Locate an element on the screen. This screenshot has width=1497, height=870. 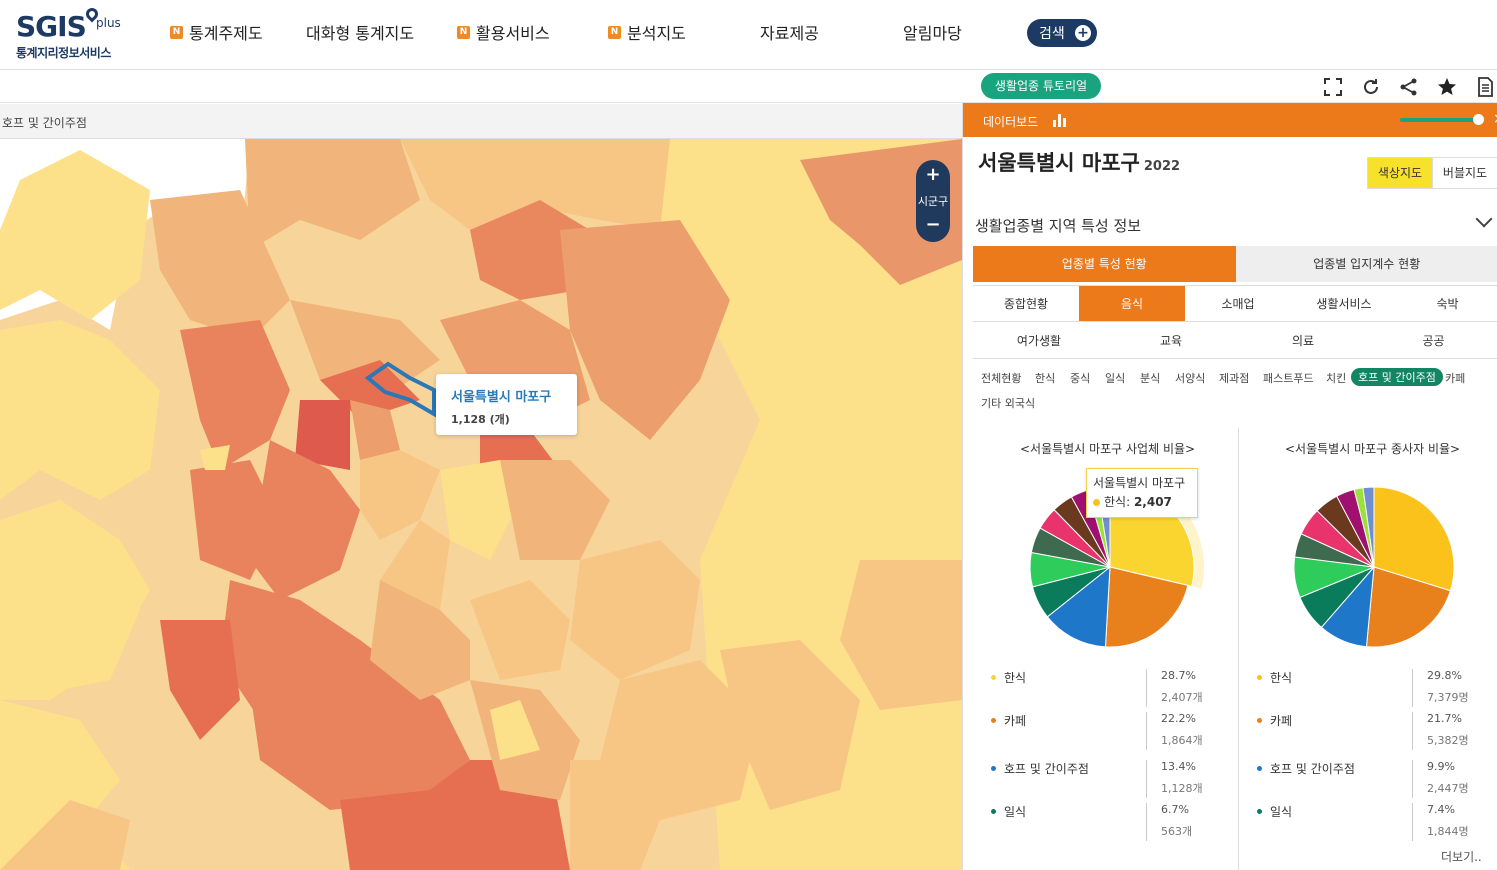
chip-japanese: 일식 is located at coordinates (1115, 378).